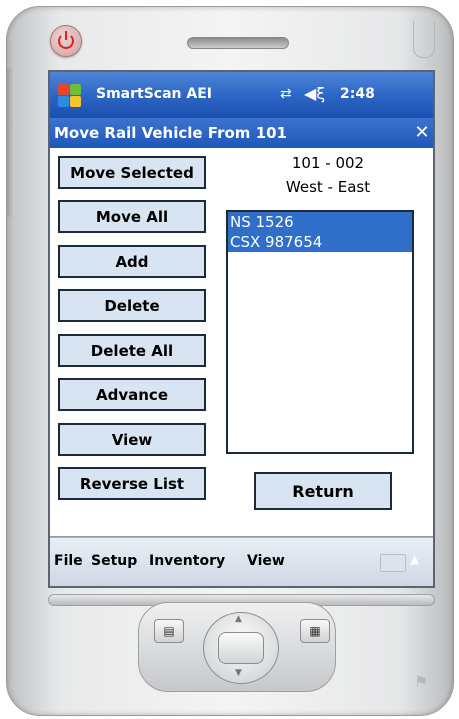  I want to click on track-id: 101 - 002, so click(328, 163).